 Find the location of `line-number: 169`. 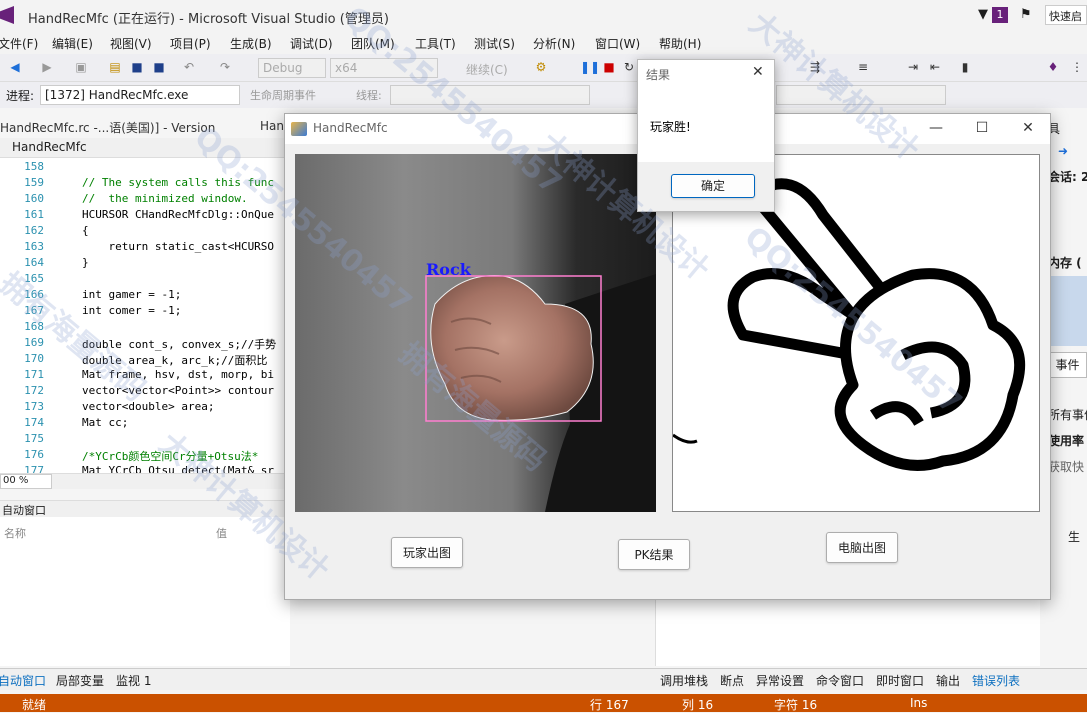

line-number: 169 is located at coordinates (34, 342).